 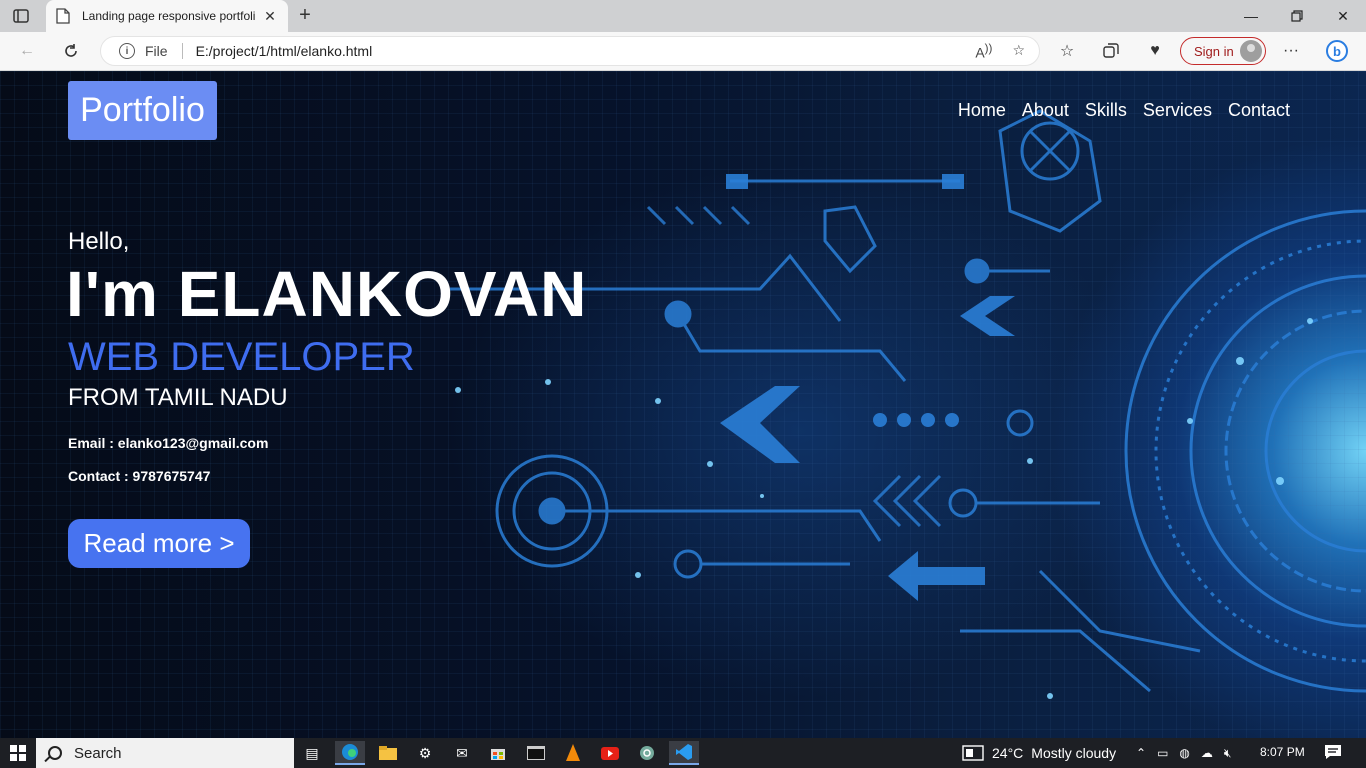 I want to click on favorites-icon: ☆, so click(x=1067, y=51).